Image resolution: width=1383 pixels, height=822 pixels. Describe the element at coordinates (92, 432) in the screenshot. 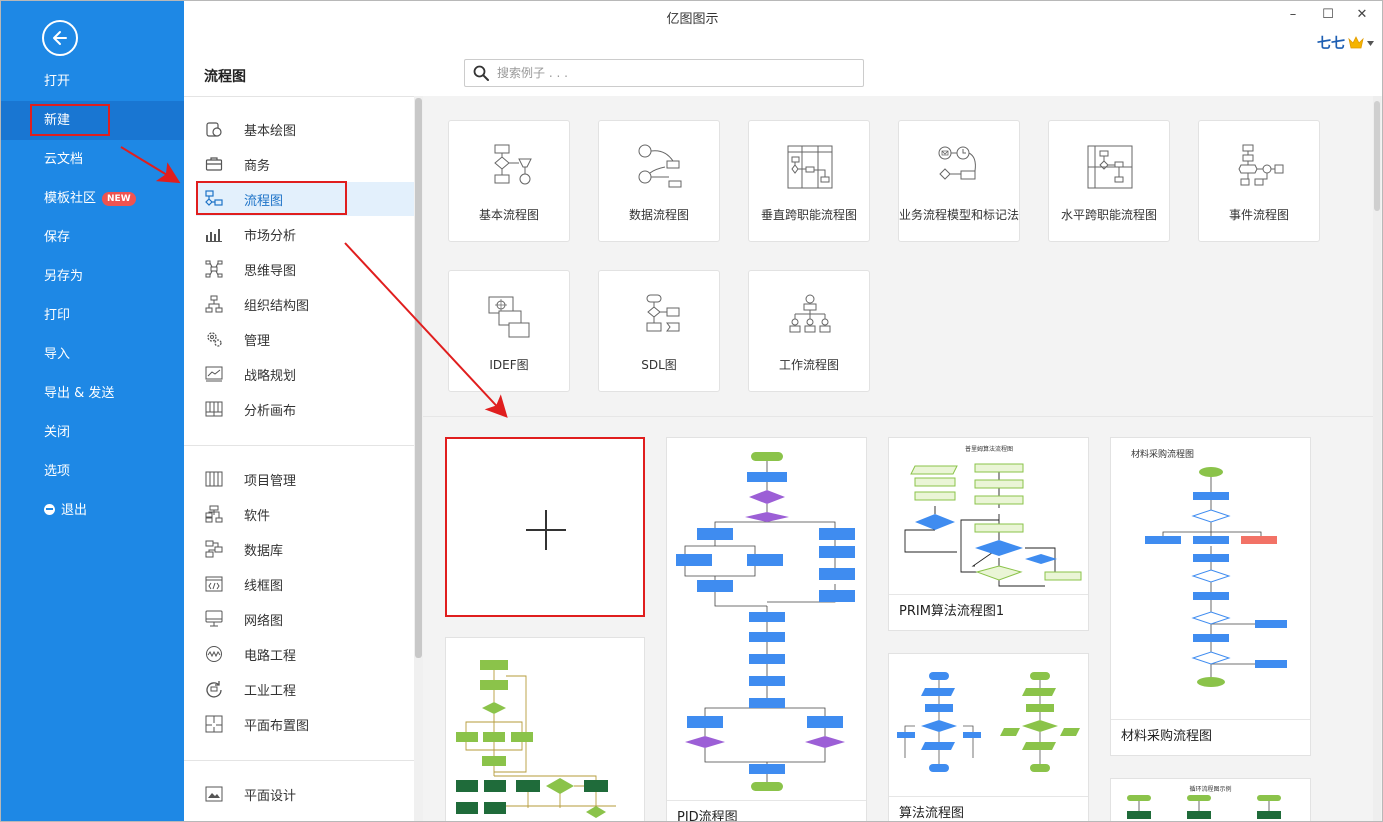

I see `nav-close: 关闭` at that location.